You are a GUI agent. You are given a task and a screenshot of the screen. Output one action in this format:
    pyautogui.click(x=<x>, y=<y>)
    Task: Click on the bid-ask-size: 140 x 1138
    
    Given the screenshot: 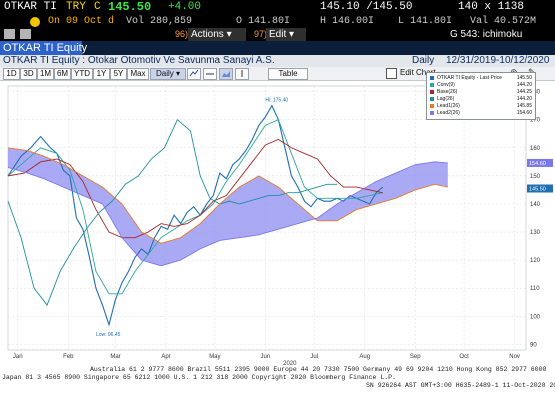 What is the action you would take?
    pyautogui.click(x=491, y=7)
    